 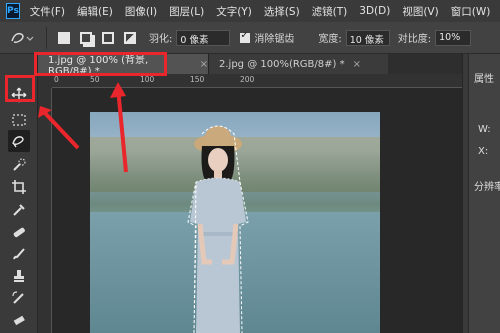 I want to click on menu-select: 选择(S), so click(x=282, y=11).